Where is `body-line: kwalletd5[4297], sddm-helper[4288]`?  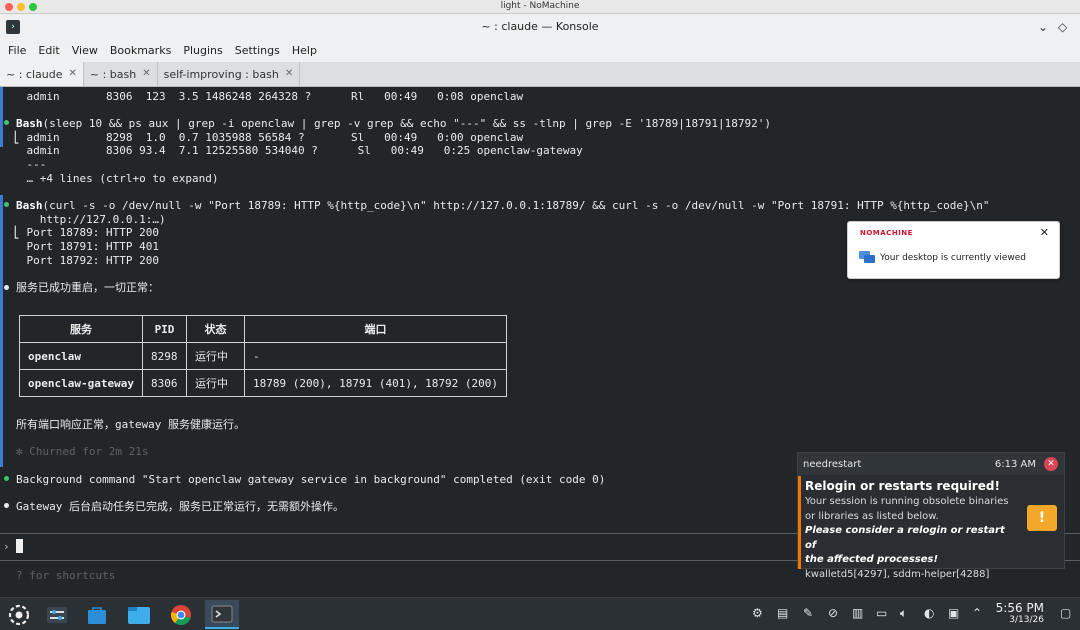 body-line: kwalletd5[4297], sddm-helper[4288] is located at coordinates (897, 574).